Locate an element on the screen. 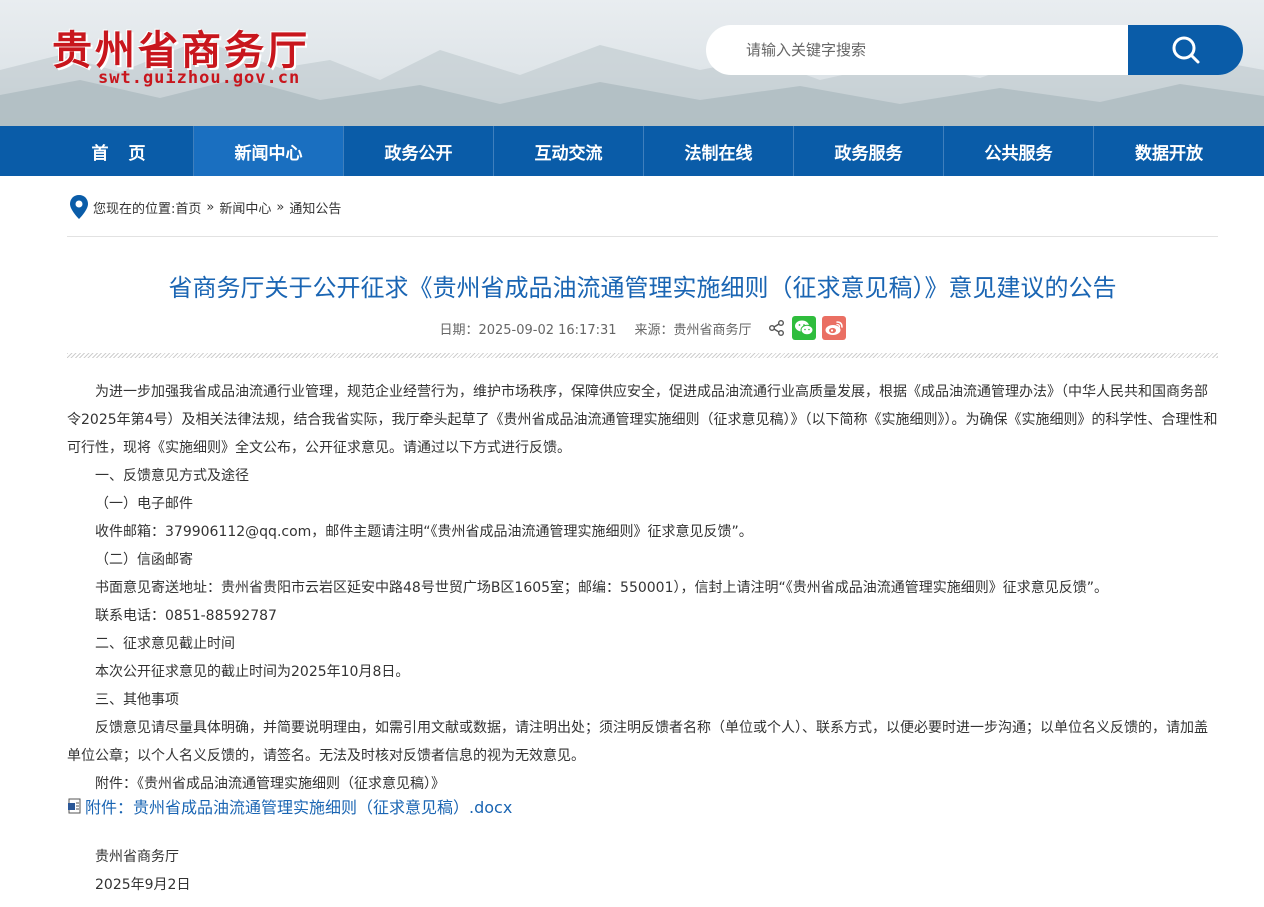 The height and width of the screenshot is (907, 1264). paragraph: 二、征求意见截止时间 is located at coordinates (165, 644).